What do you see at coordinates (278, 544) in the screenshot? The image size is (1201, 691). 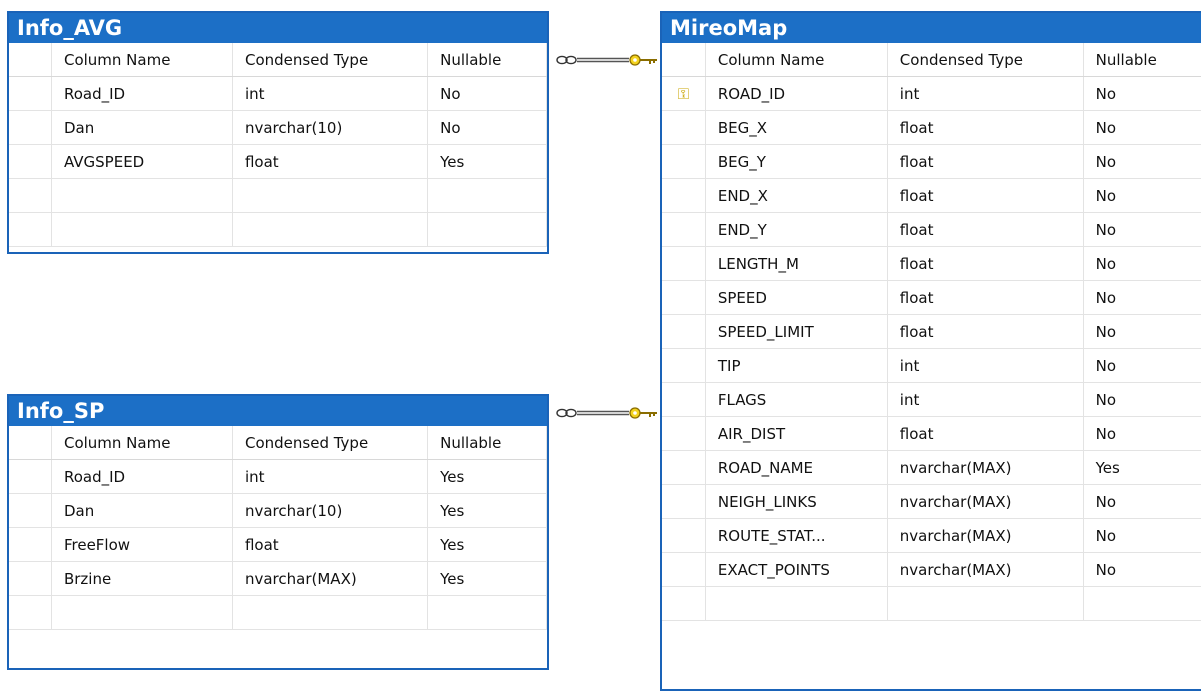 I see `column-row: FreeFlow float Yes` at bounding box center [278, 544].